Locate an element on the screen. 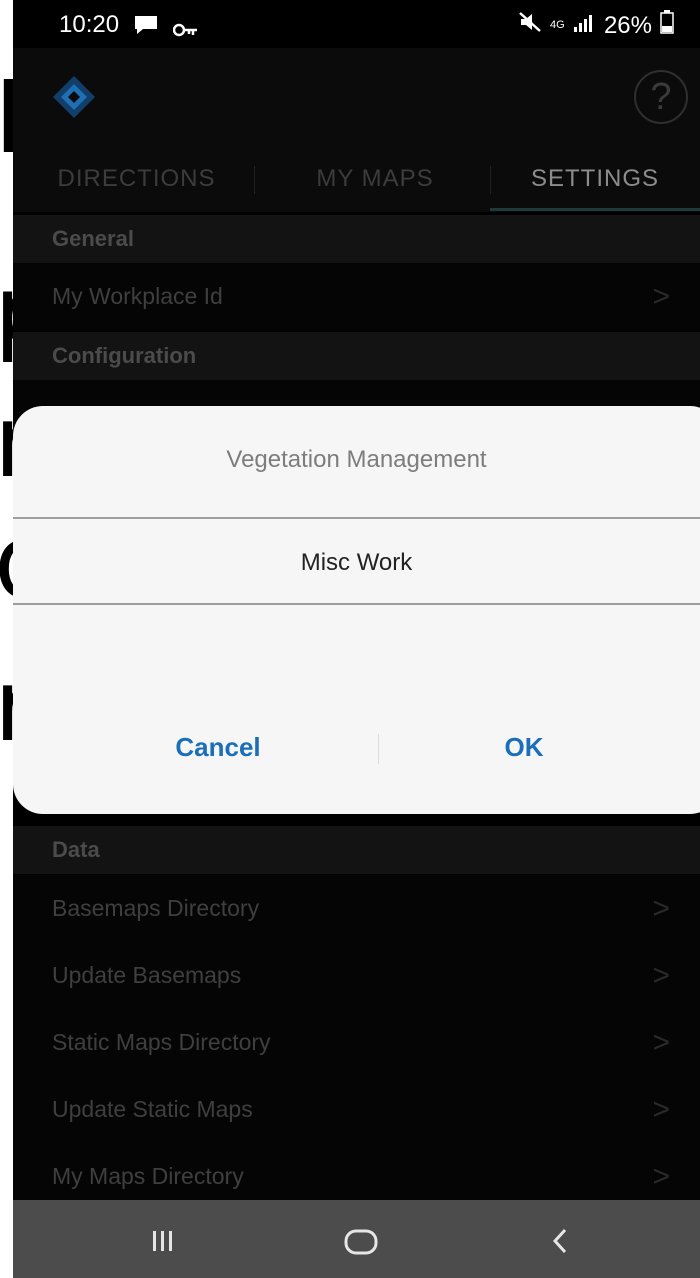 The height and width of the screenshot is (1278, 700). diamond-logo-icon is located at coordinates (74, 99).